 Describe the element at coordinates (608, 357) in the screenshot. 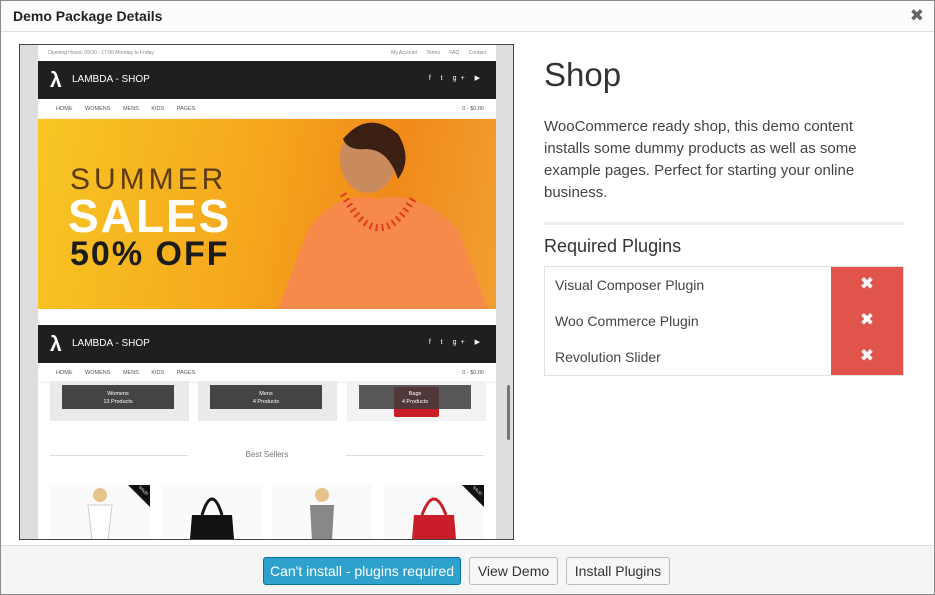

I see `plugin-name: Revolution Slider` at that location.